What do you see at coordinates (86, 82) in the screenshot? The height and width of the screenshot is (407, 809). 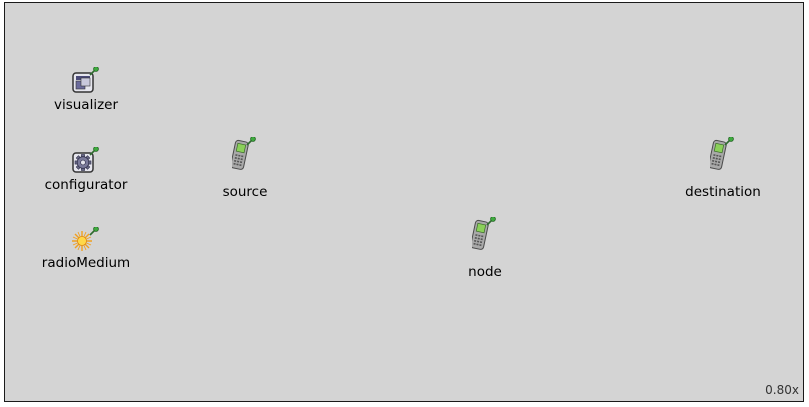 I see `visualizer-window-icon` at bounding box center [86, 82].